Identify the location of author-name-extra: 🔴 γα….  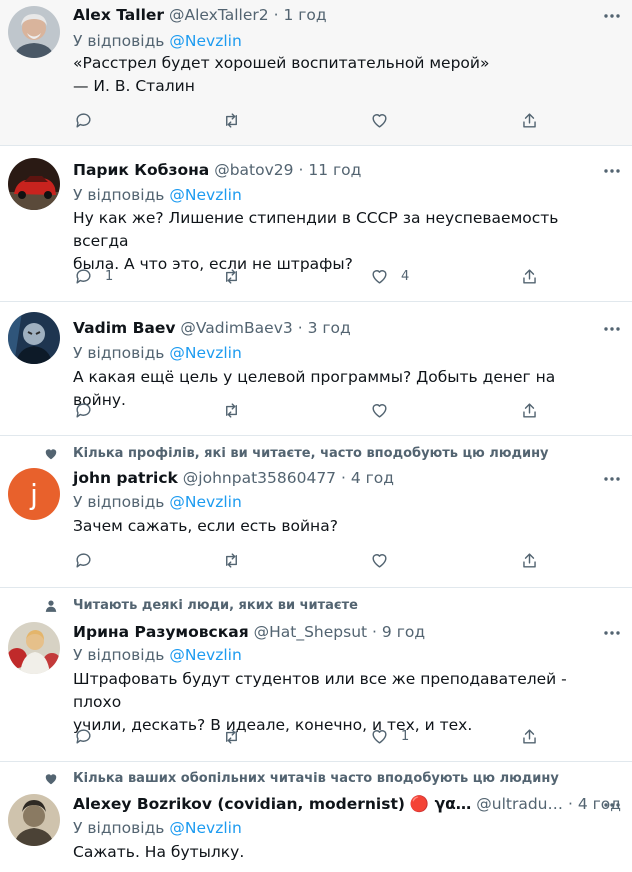
(440, 804).